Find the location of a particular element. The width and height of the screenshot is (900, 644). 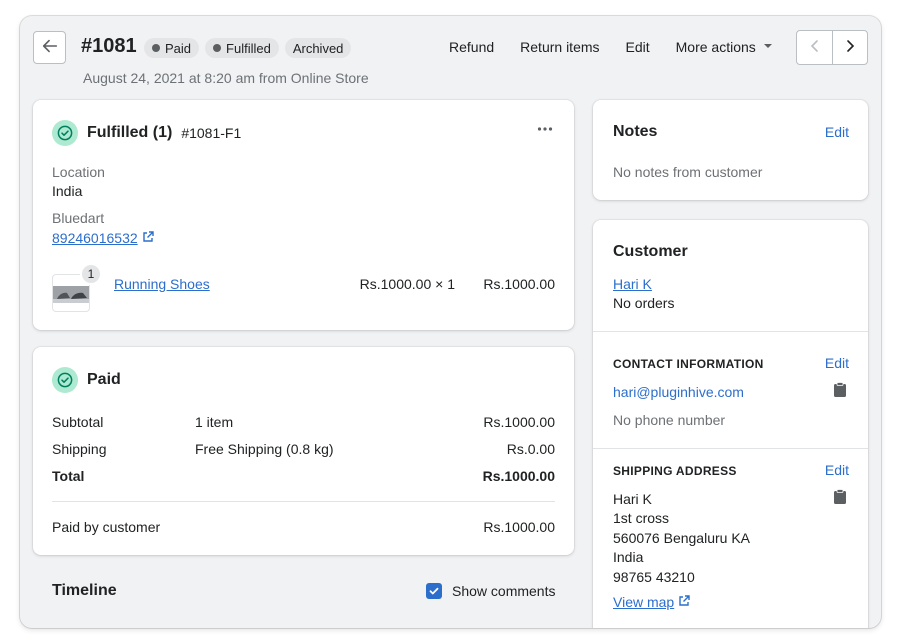

copy-email-button is located at coordinates (840, 391).